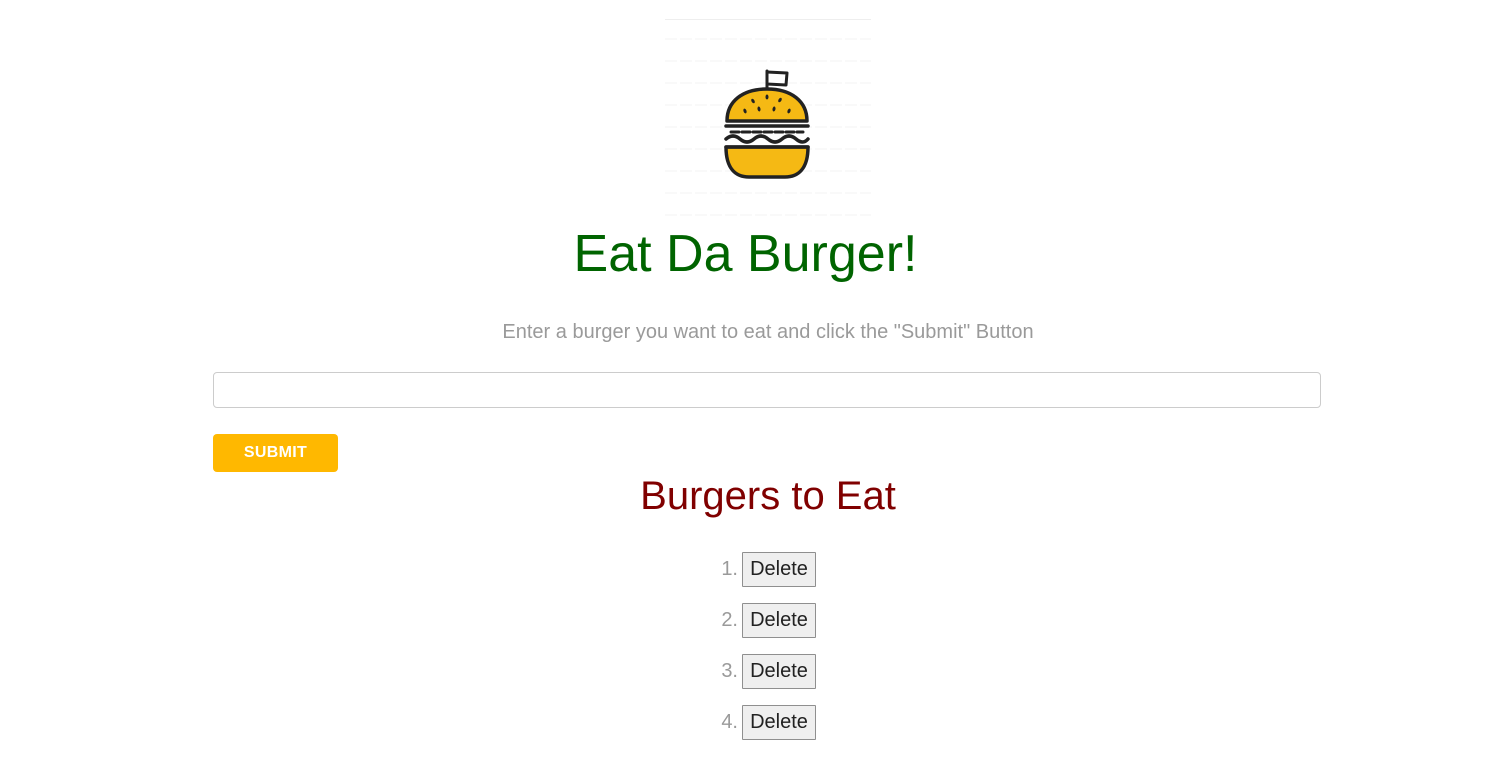  I want to click on list-item-number: 2., so click(729, 620).